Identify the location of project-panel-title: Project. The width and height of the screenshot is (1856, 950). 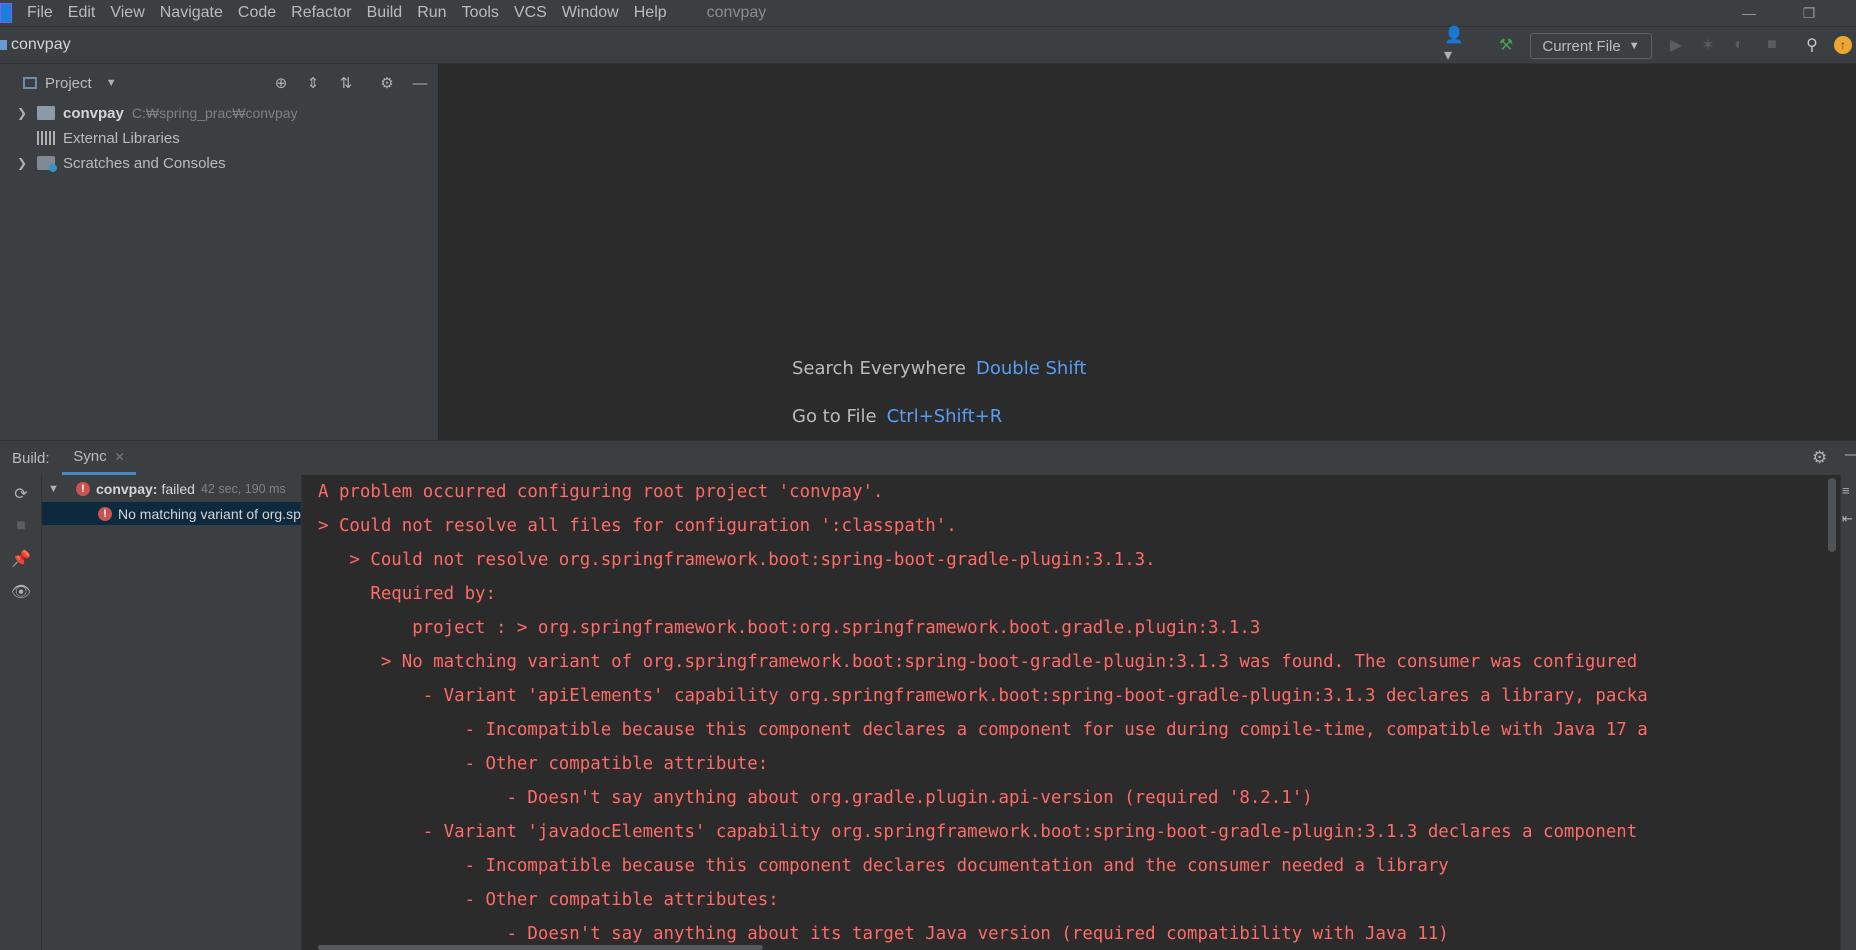
(68, 83).